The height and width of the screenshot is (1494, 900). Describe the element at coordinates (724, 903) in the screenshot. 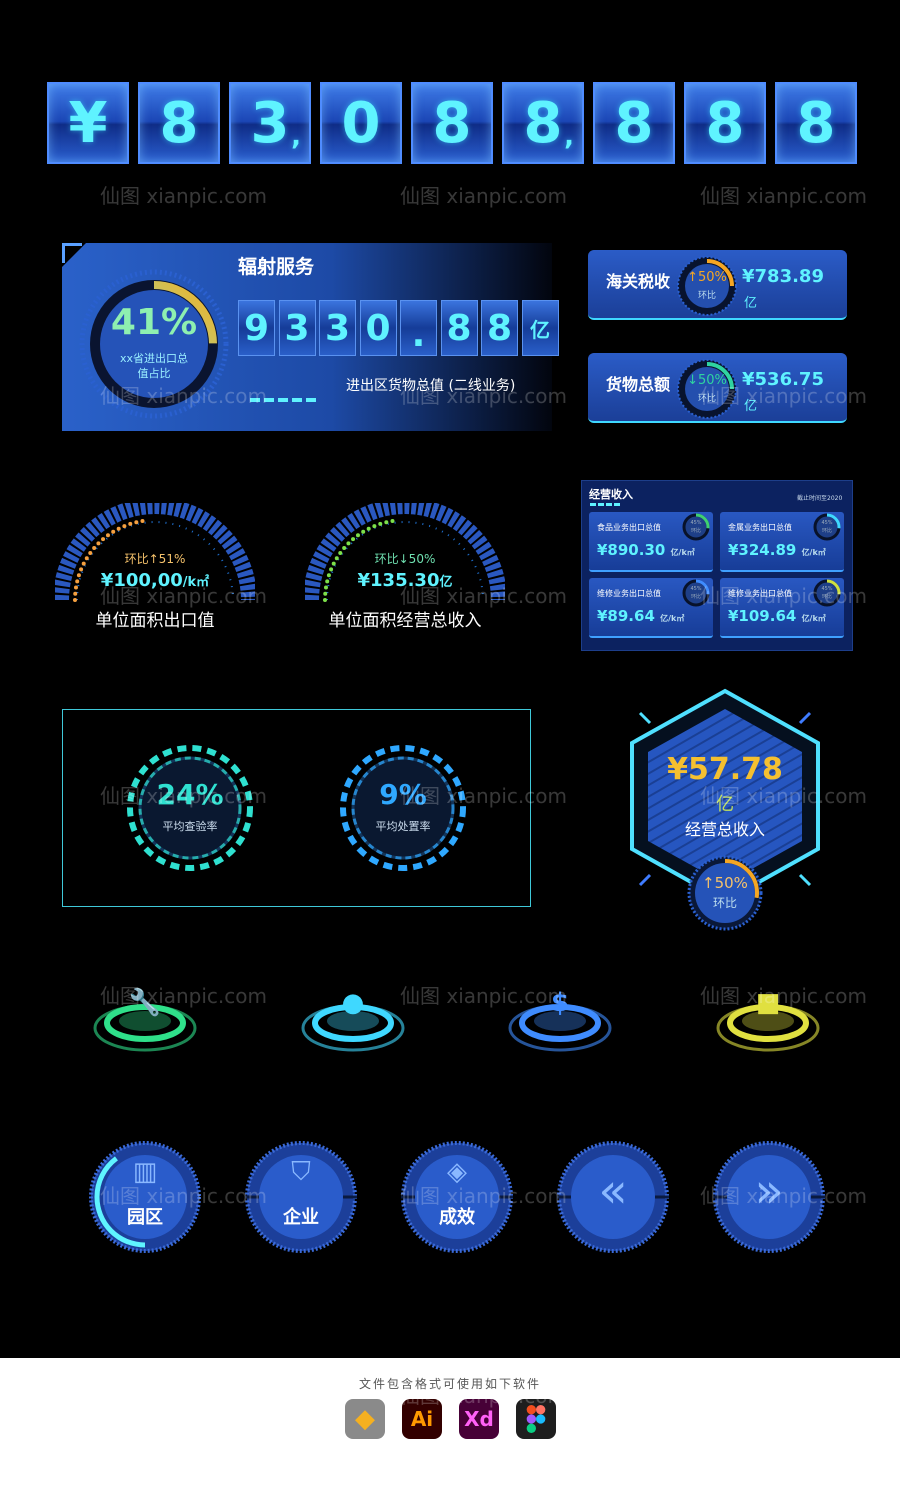

I see `hexagon-change-label: 环比` at that location.